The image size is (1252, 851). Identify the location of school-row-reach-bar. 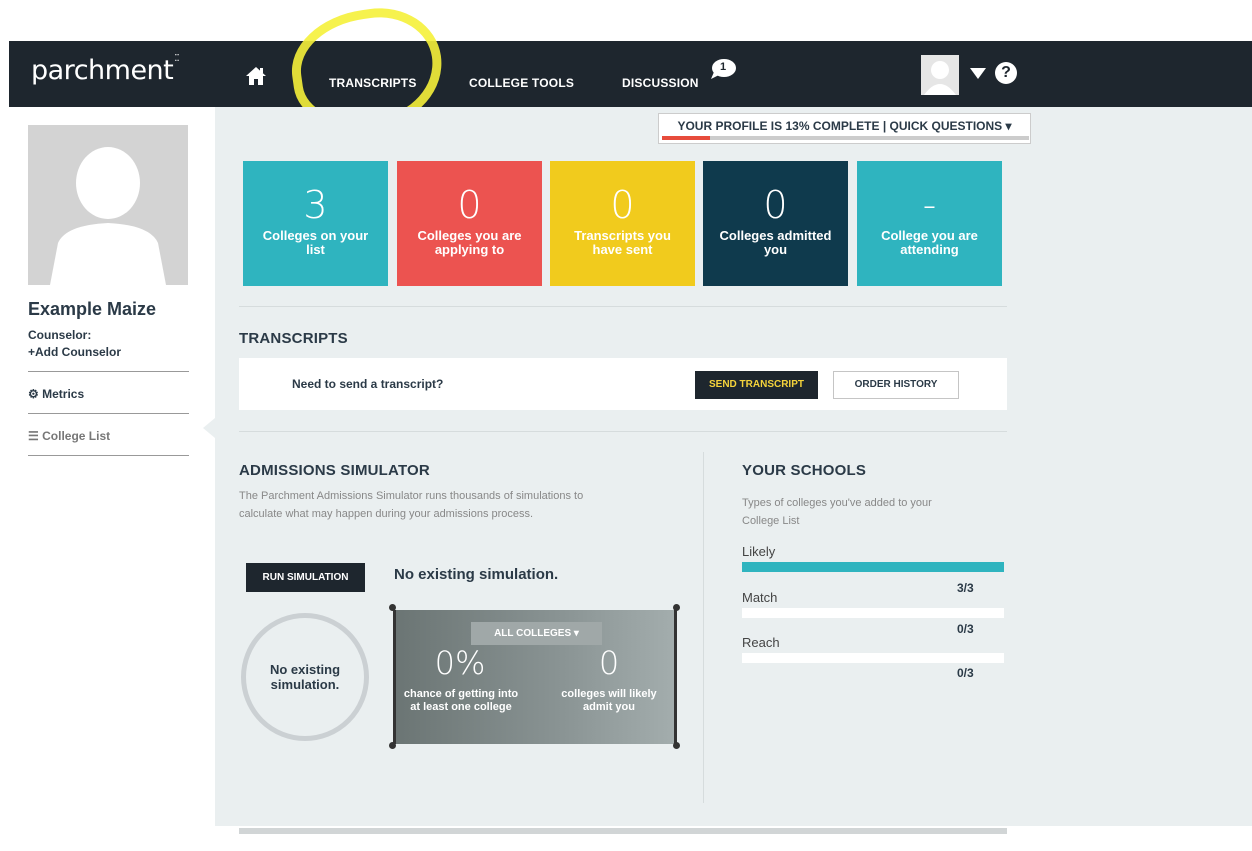
(873, 658).